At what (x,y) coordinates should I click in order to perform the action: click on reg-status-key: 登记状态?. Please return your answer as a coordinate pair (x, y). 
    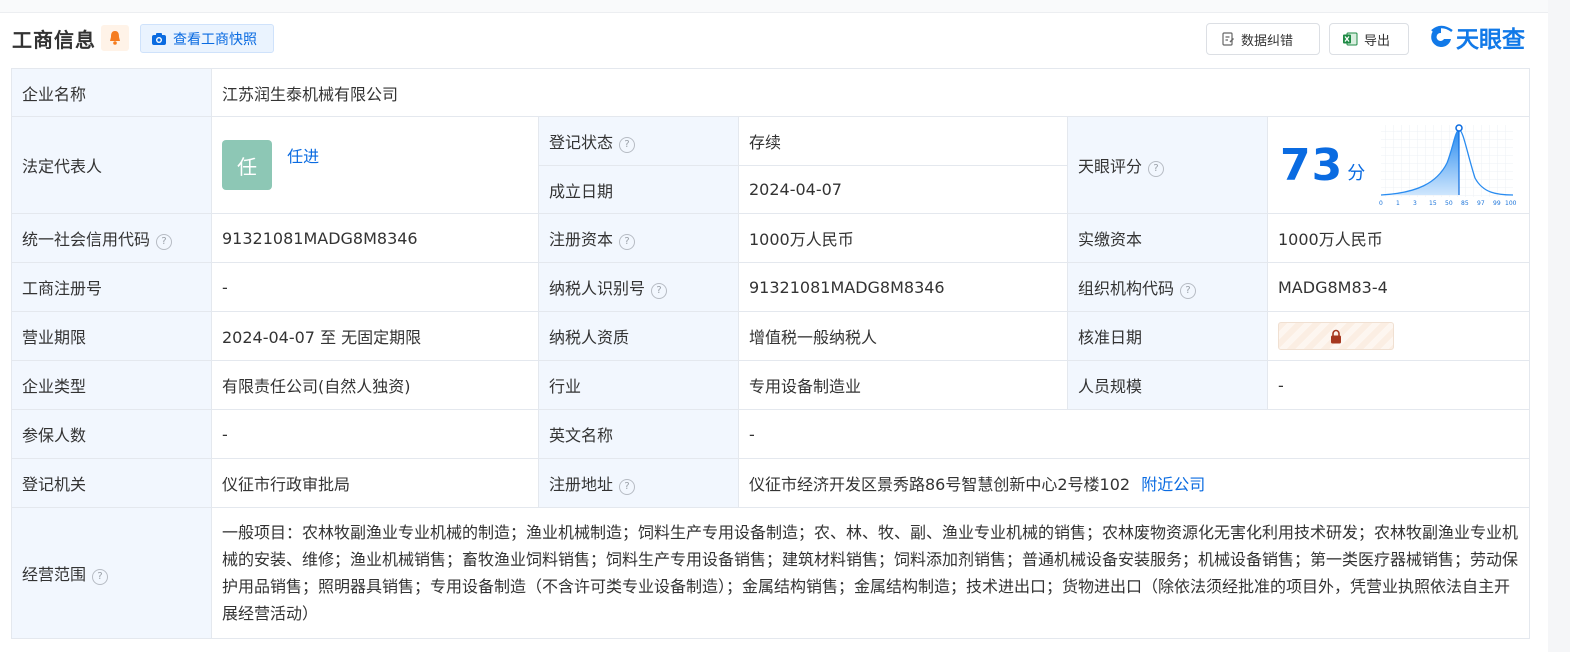
    Looking at the image, I should click on (638, 141).